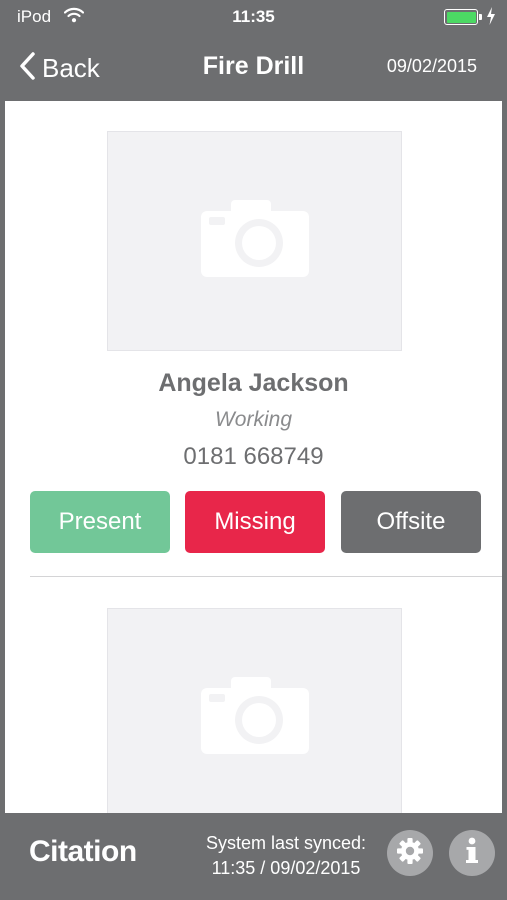  I want to click on present-button: Present, so click(100, 522).